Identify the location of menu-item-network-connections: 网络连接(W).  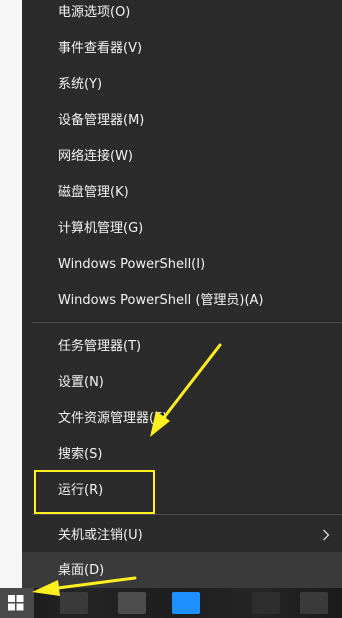
(182, 156).